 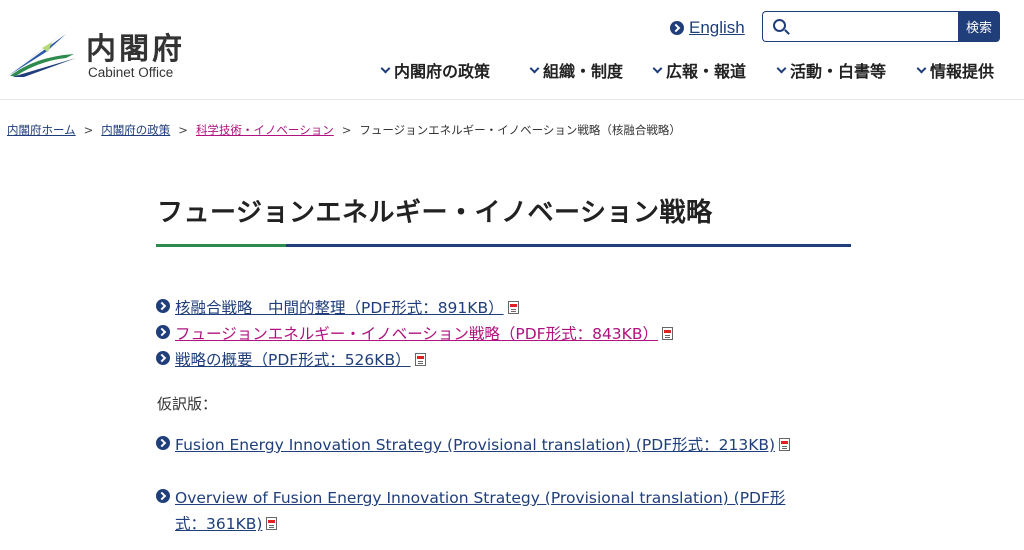 What do you see at coordinates (503, 245) in the screenshot?
I see `title-underline` at bounding box center [503, 245].